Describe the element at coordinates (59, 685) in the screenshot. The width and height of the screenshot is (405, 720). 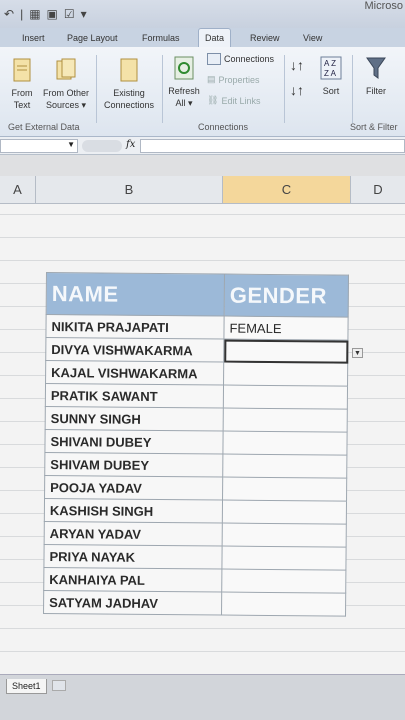
I see `insert-sheet-icon` at that location.